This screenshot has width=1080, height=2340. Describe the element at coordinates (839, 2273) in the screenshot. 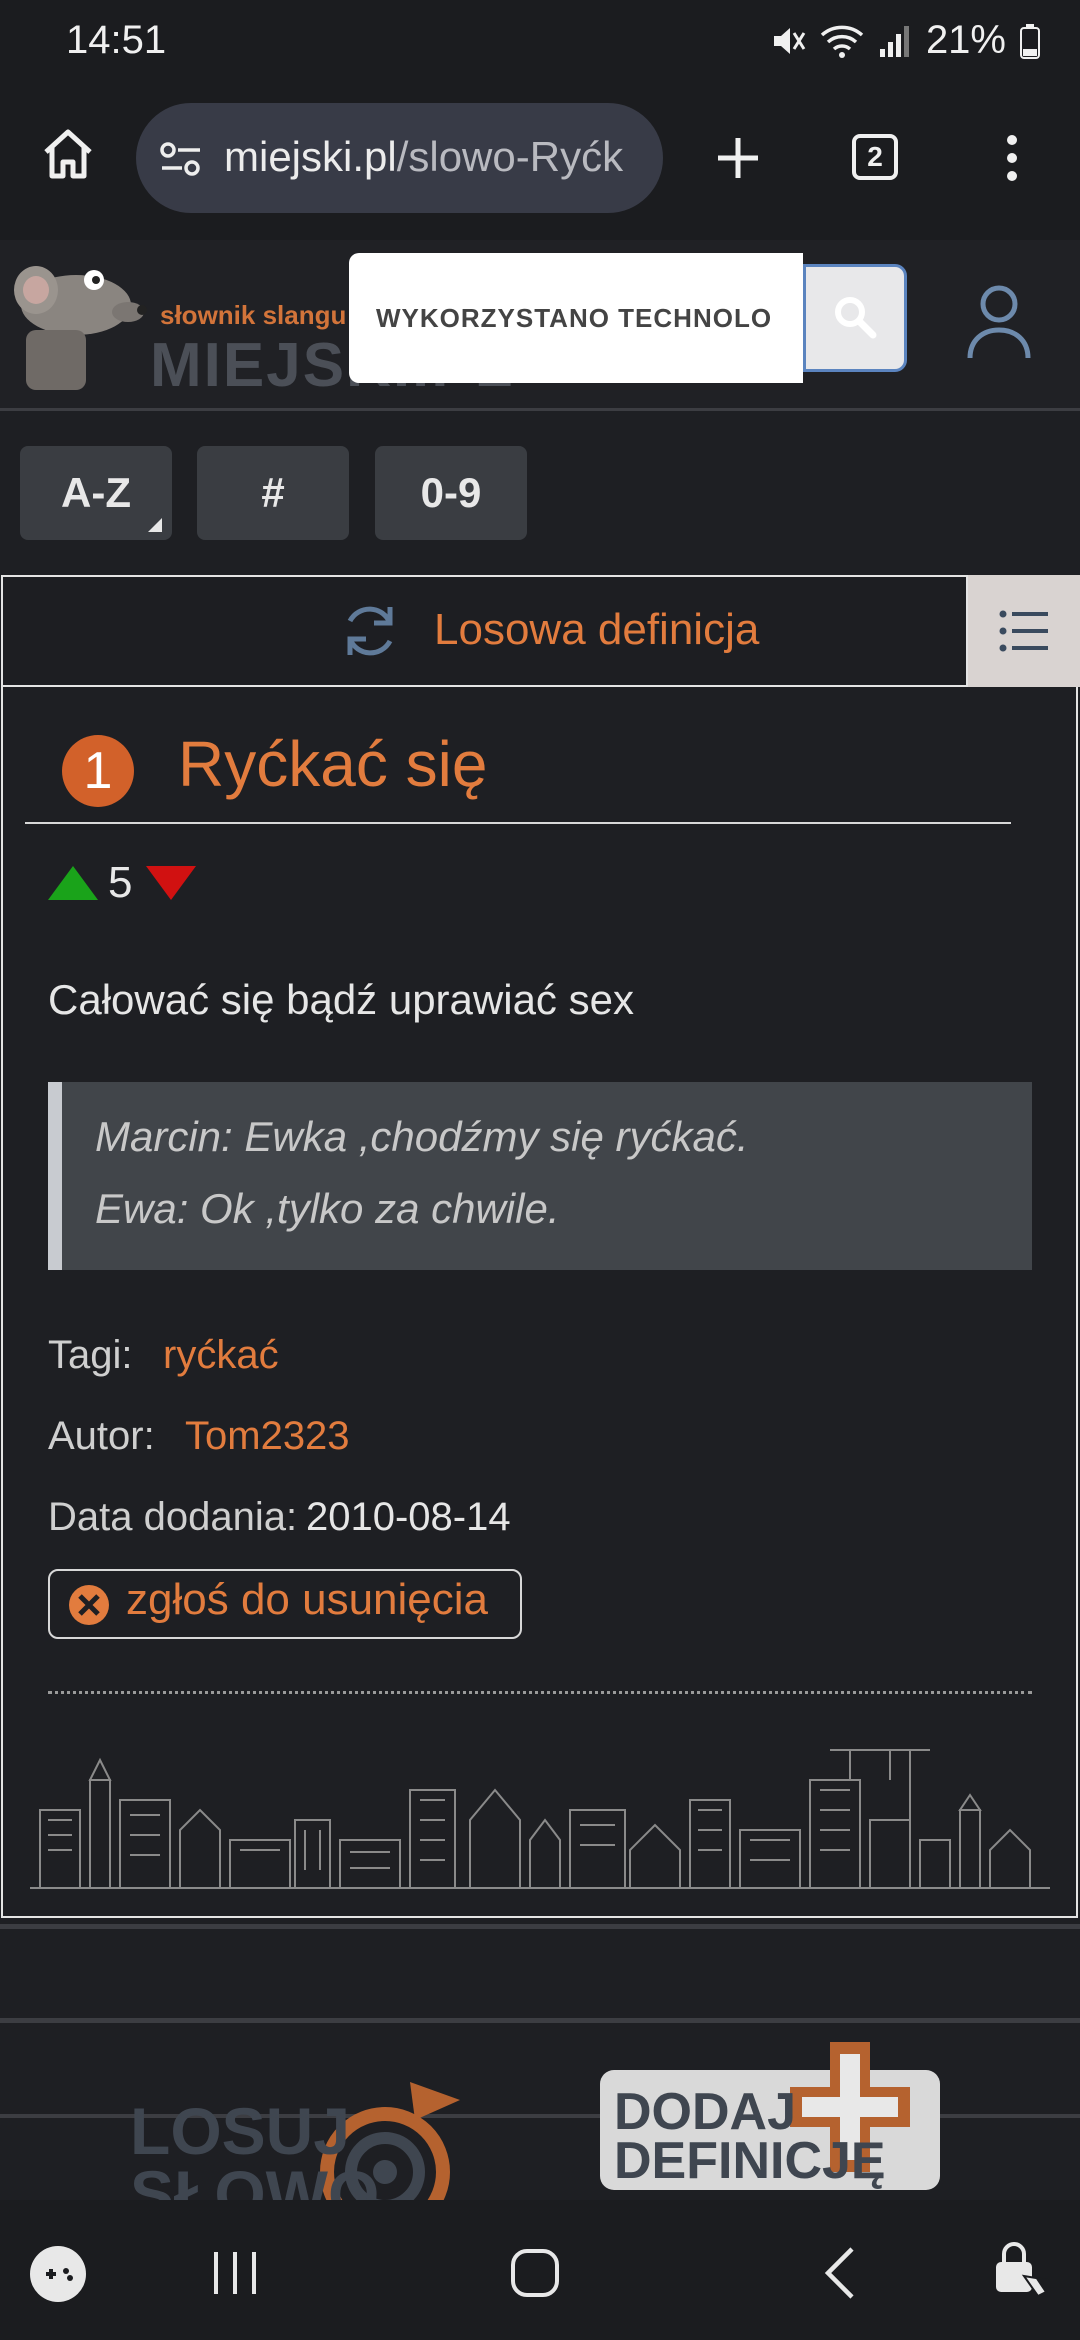

I see `back-button-icon` at that location.